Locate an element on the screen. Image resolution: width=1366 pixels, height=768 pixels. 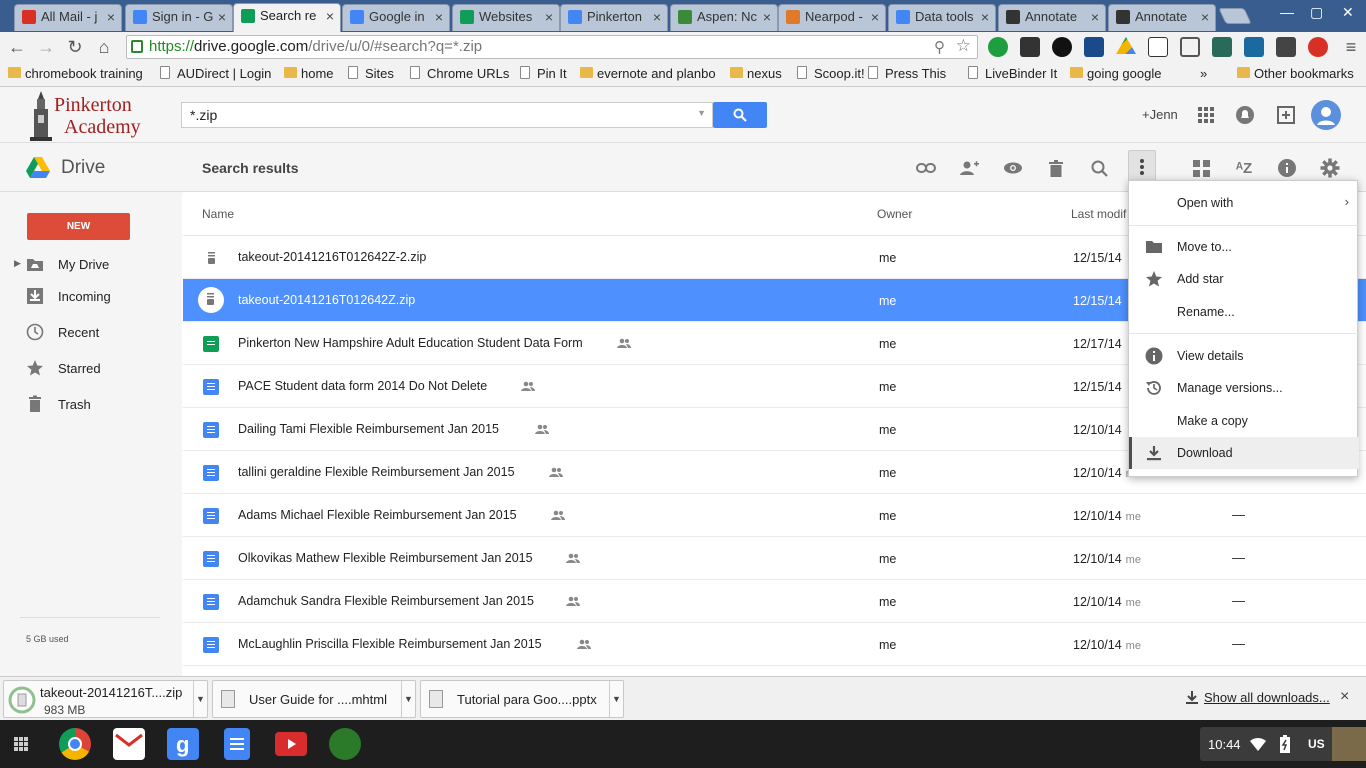
parrot-app-icon is located at coordinates (345, 744).